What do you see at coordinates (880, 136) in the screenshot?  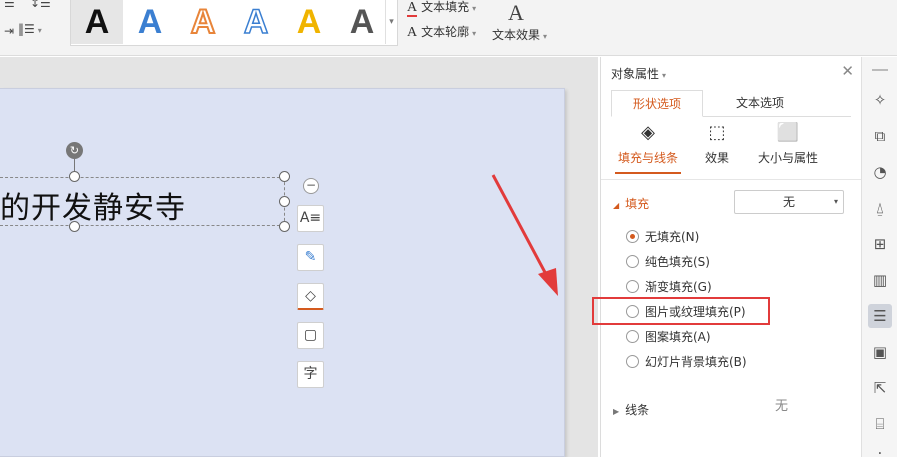 I see `transition-icon: ⧉` at bounding box center [880, 136].